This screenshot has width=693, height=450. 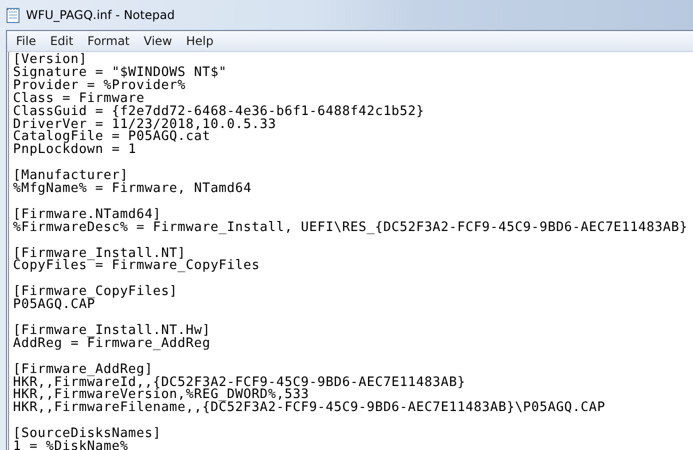 What do you see at coordinates (144, 125) in the screenshot?
I see `text-line: DriverVer = 11/23/2018,10.0.5.33` at bounding box center [144, 125].